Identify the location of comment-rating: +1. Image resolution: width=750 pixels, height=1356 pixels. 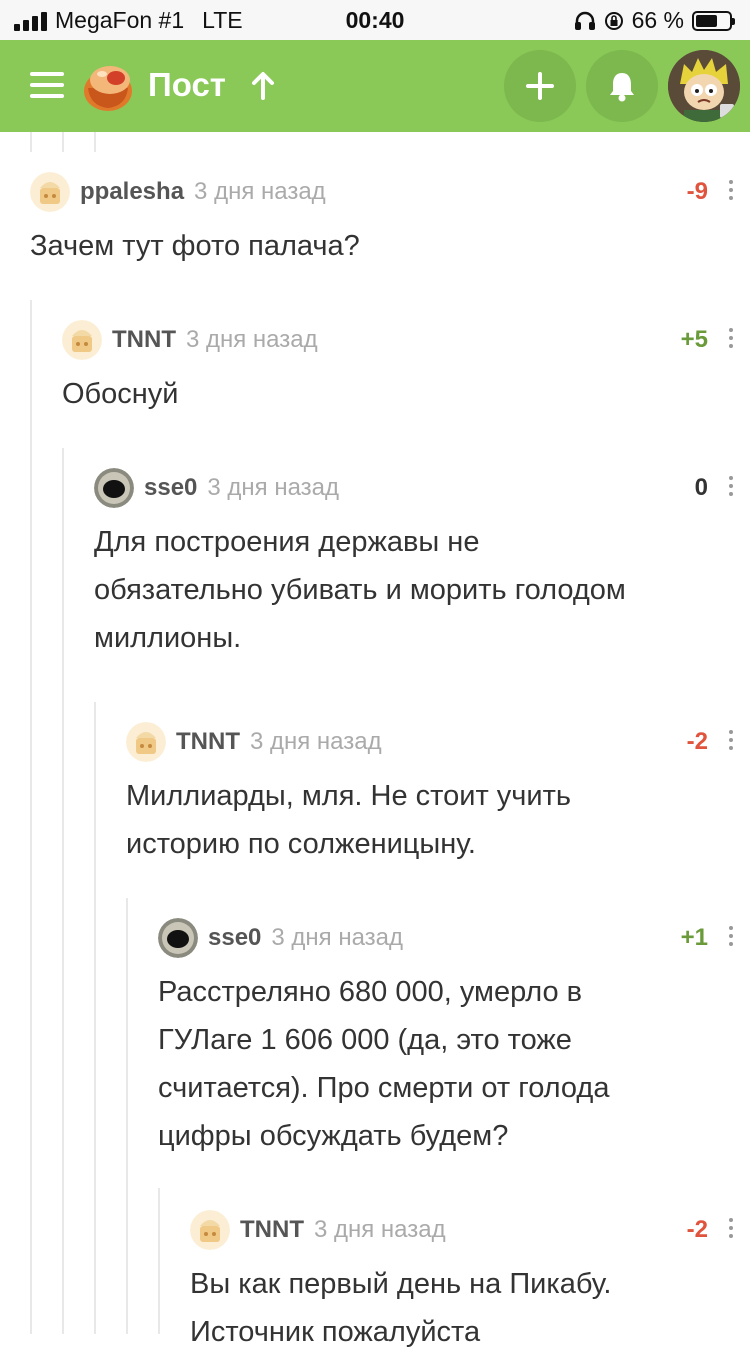
(694, 937).